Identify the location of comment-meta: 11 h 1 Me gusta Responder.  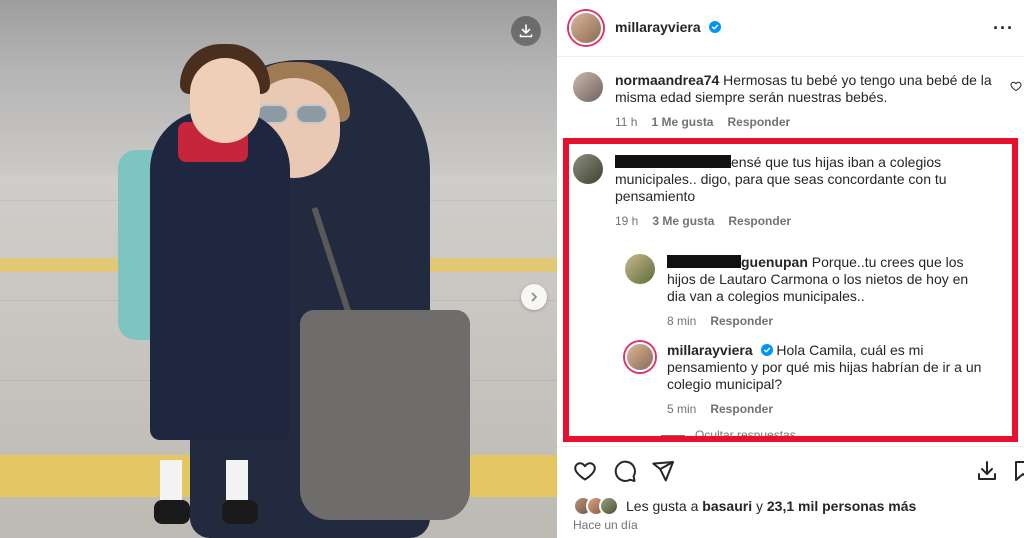
(804, 122).